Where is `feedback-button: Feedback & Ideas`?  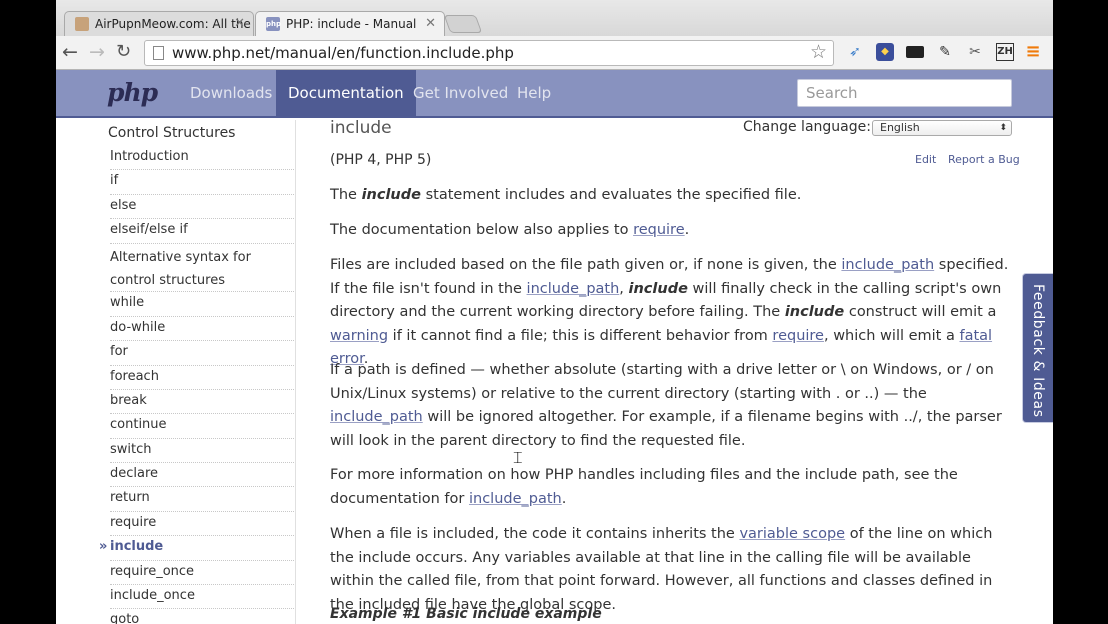
feedback-button: Feedback & Ideas is located at coordinates (1037, 348).